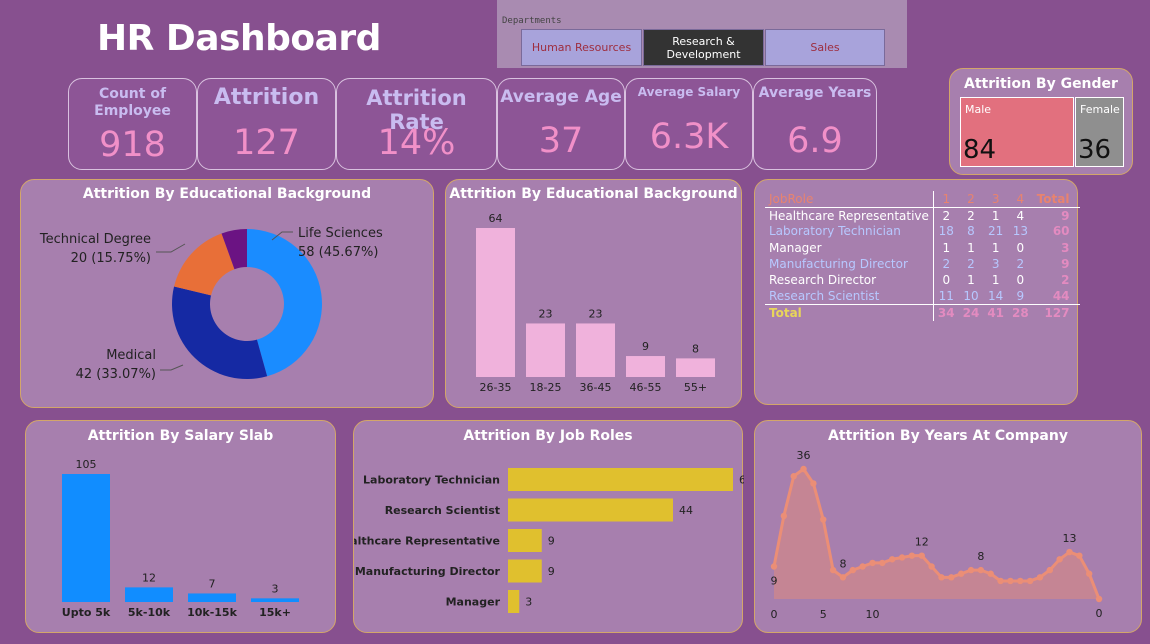  Describe the element at coordinates (689, 92) in the screenshot. I see `kpi-label: Average Salary` at that location.